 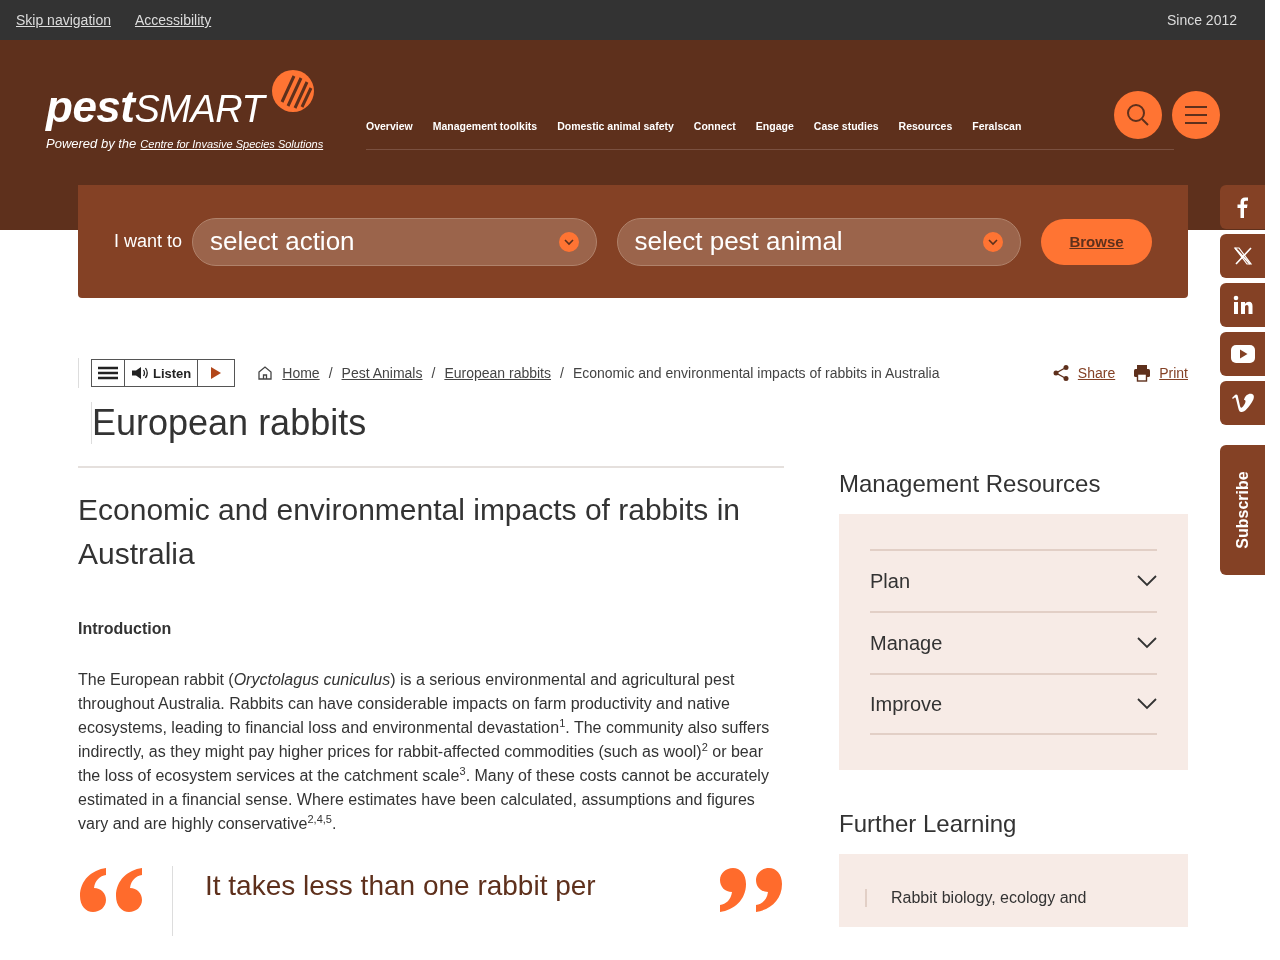 What do you see at coordinates (63, 20) in the screenshot?
I see `top-link: Skip navigation` at bounding box center [63, 20].